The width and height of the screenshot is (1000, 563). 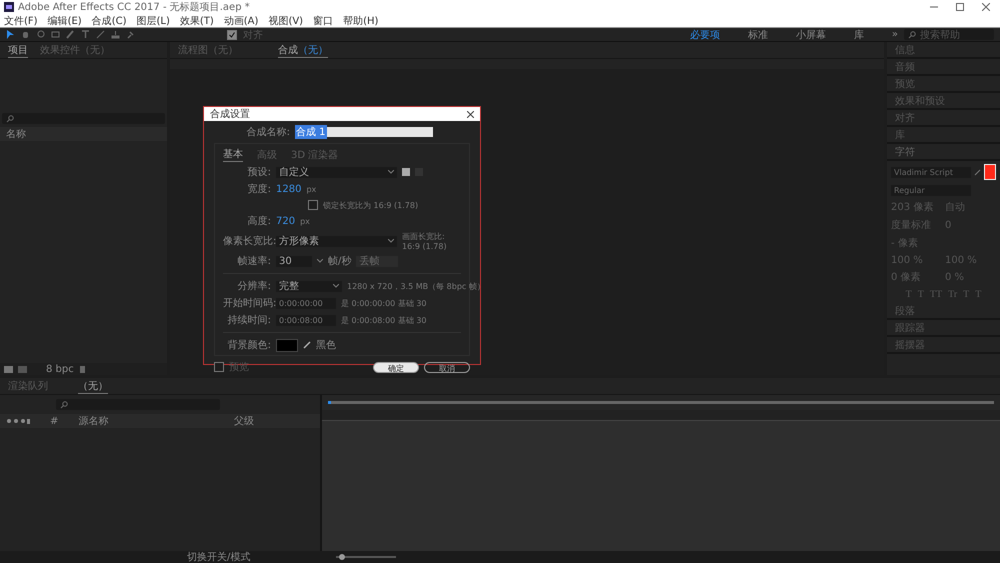 I want to click on font-style-dropdown: Regular, so click(x=931, y=190).